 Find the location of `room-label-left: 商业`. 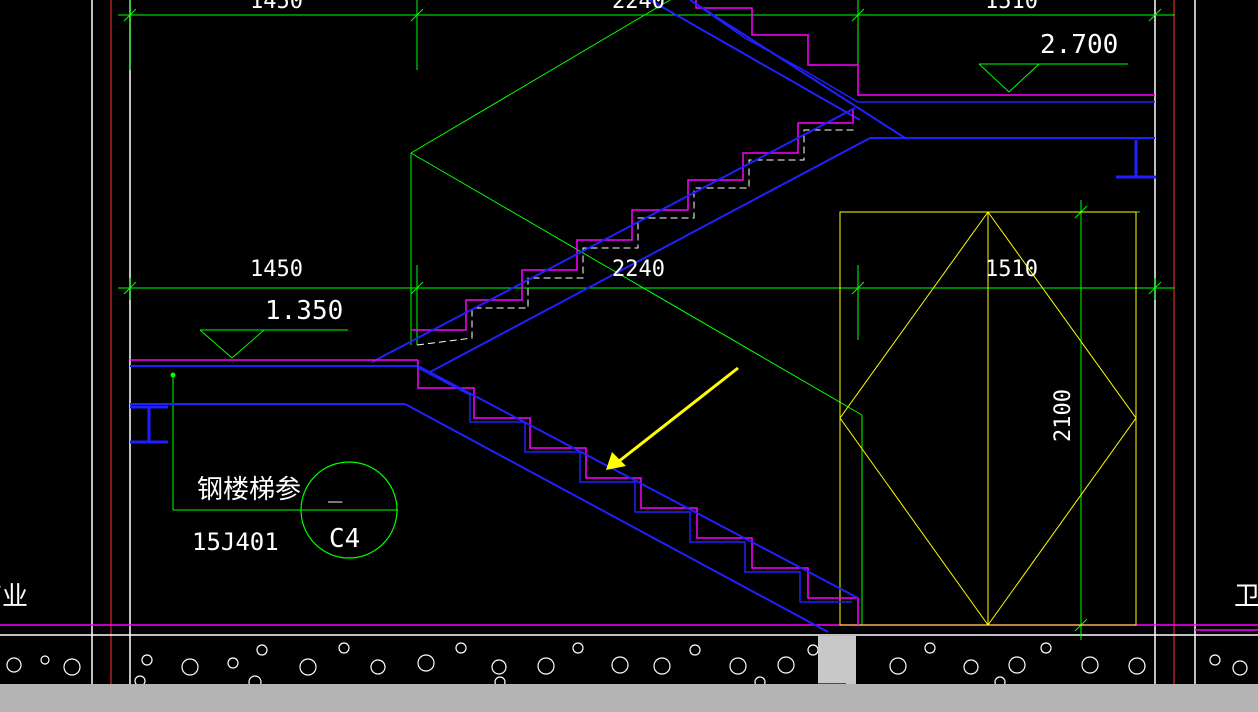

room-label-left: 商业 is located at coordinates (14, 597).